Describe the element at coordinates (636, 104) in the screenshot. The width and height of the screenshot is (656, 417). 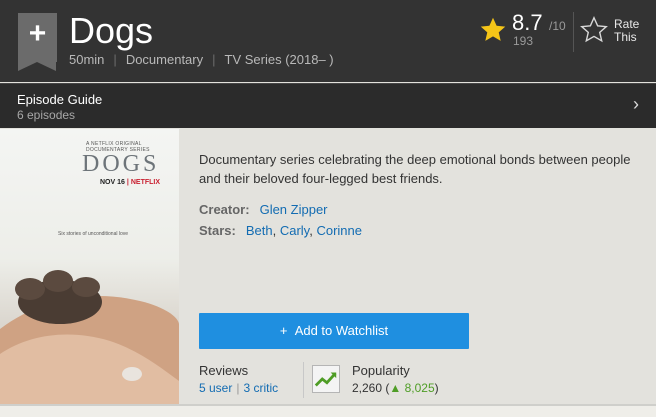
I see `chevron-right-icon: ›` at that location.